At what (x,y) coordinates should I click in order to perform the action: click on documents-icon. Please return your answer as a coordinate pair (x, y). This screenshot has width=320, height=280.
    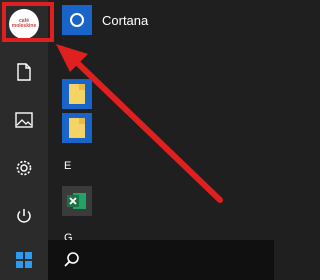
    Looking at the image, I should click on (24, 72).